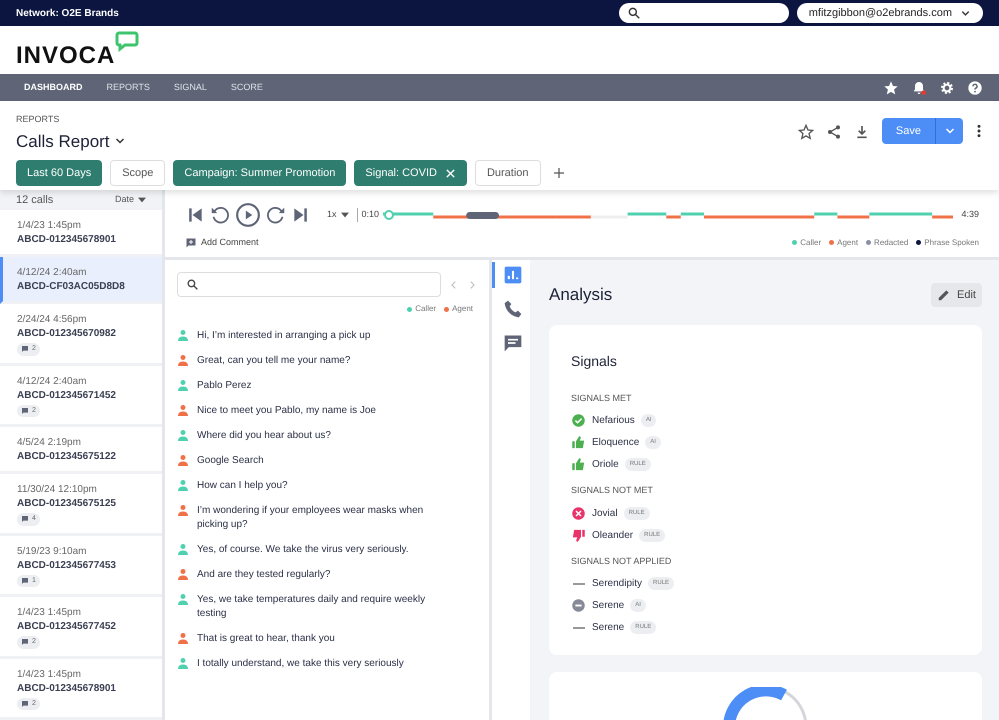  Describe the element at coordinates (57, 490) in the screenshot. I see `call-date: 11/30/24 12:10pm` at that location.